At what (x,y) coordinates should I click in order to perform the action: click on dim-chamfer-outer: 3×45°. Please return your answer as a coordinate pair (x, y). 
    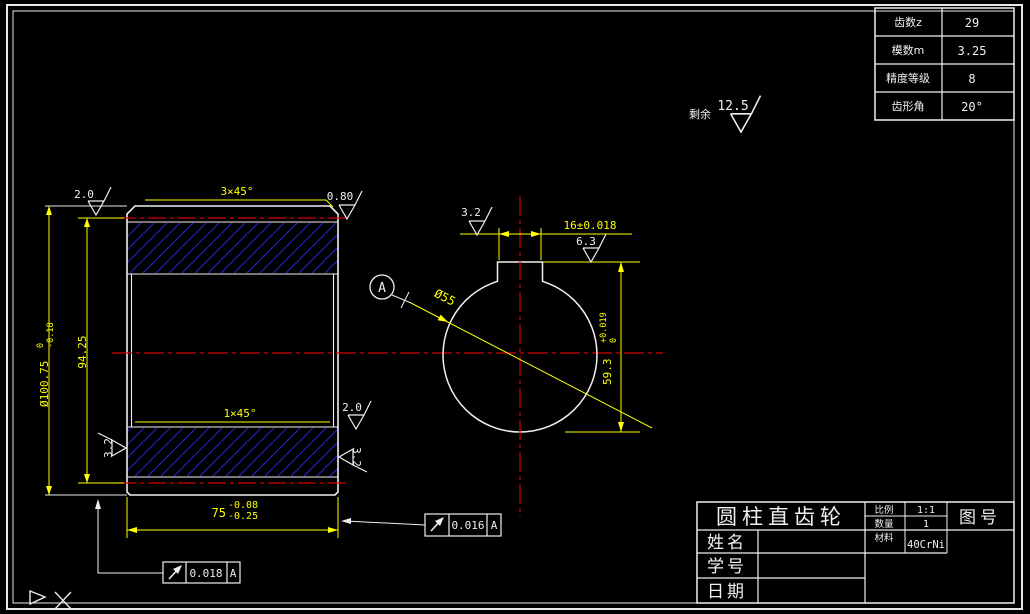
    Looking at the image, I should click on (239, 196).